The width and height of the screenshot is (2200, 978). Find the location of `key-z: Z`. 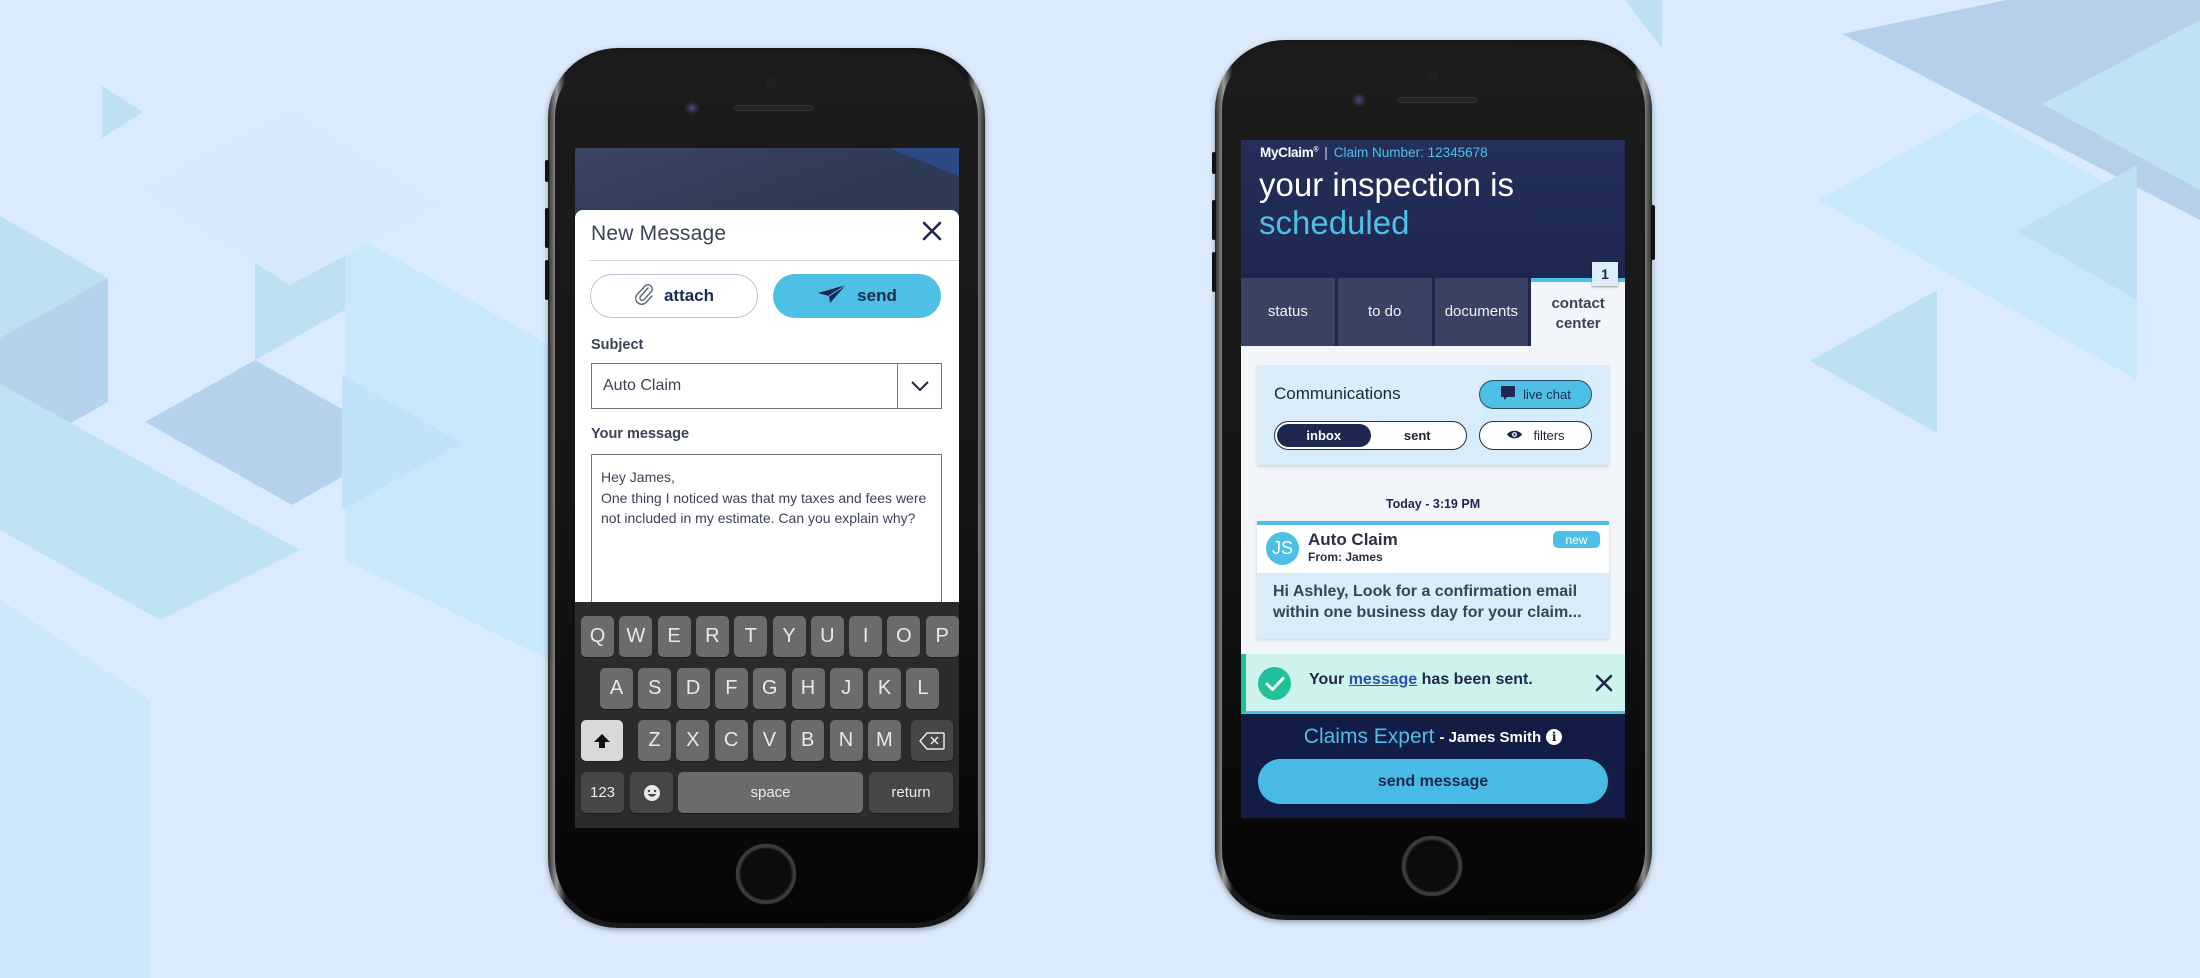

key-z: Z is located at coordinates (654, 740).